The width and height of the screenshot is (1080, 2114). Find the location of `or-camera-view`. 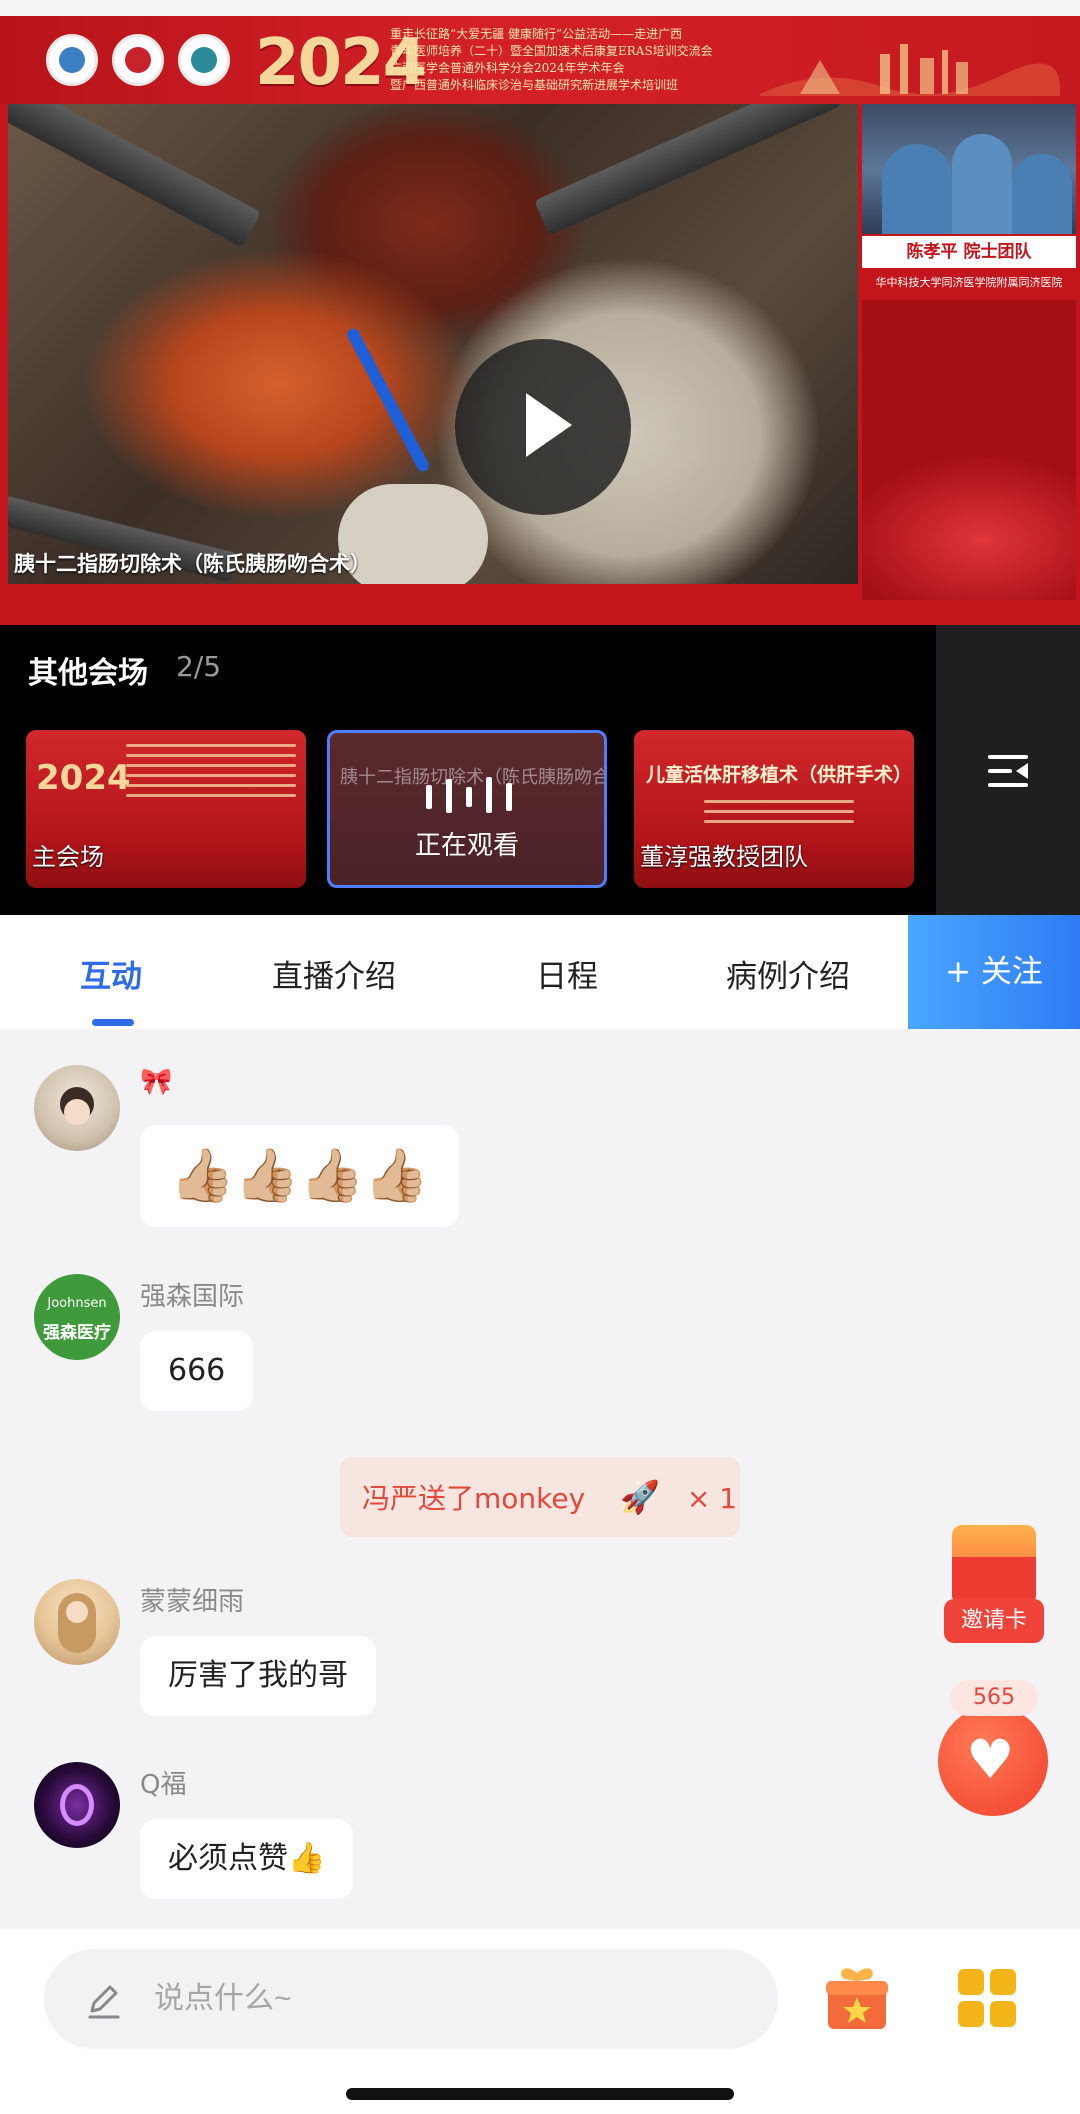

or-camera-view is located at coordinates (969, 169).